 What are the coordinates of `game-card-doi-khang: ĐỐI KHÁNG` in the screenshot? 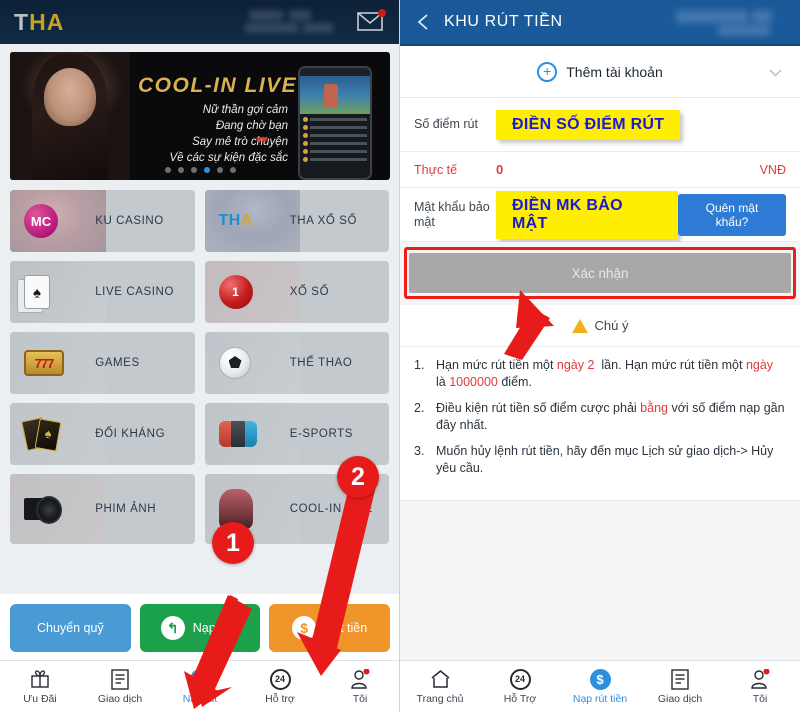 It's located at (102, 434).